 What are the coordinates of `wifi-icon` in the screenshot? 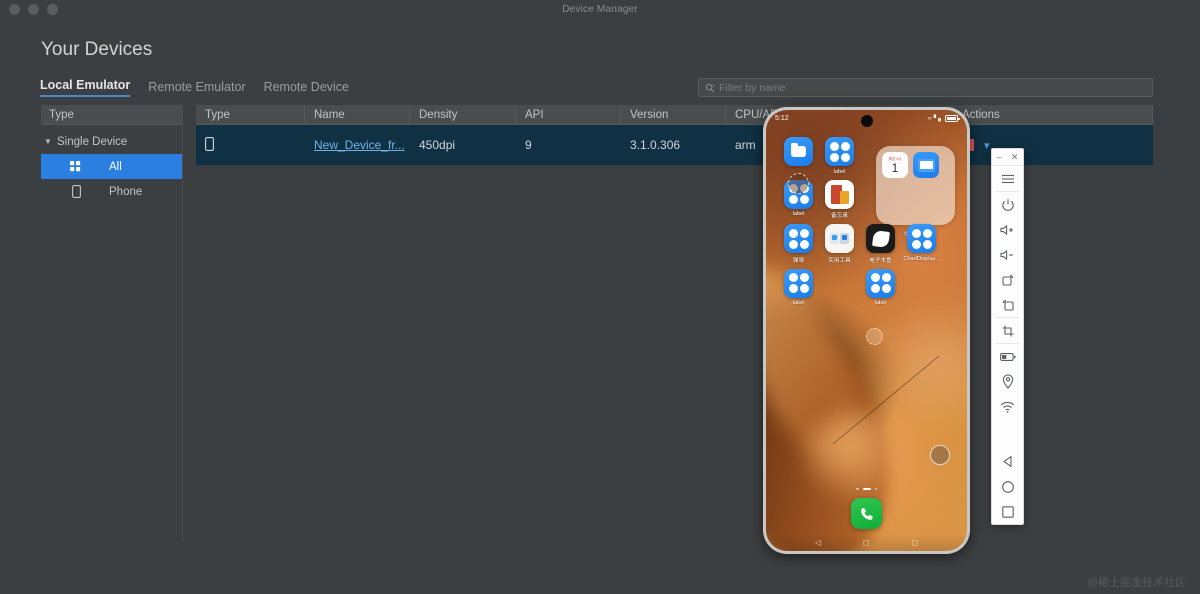 It's located at (1007, 406).